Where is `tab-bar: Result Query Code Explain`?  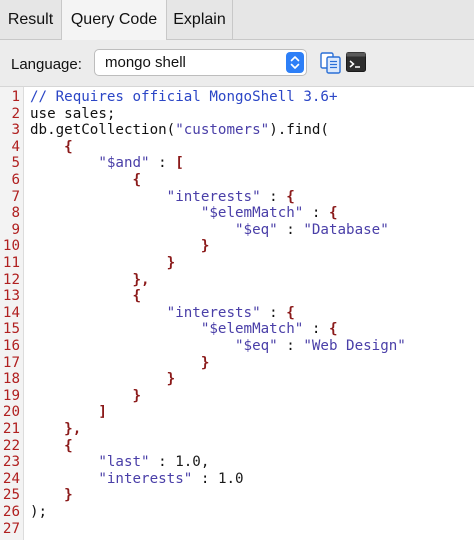
tab-bar: Result Query Code Explain is located at coordinates (237, 20).